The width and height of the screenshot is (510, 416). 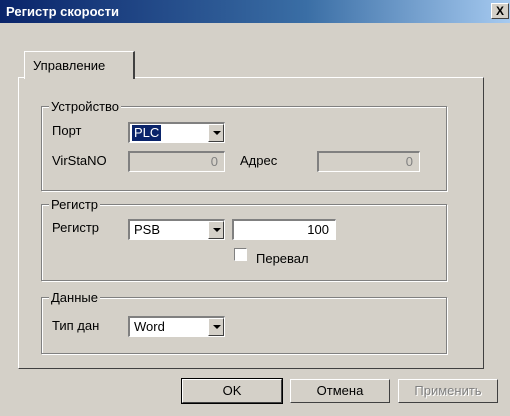 What do you see at coordinates (176, 326) in the screenshot?
I see `data-type-select: Word` at bounding box center [176, 326].